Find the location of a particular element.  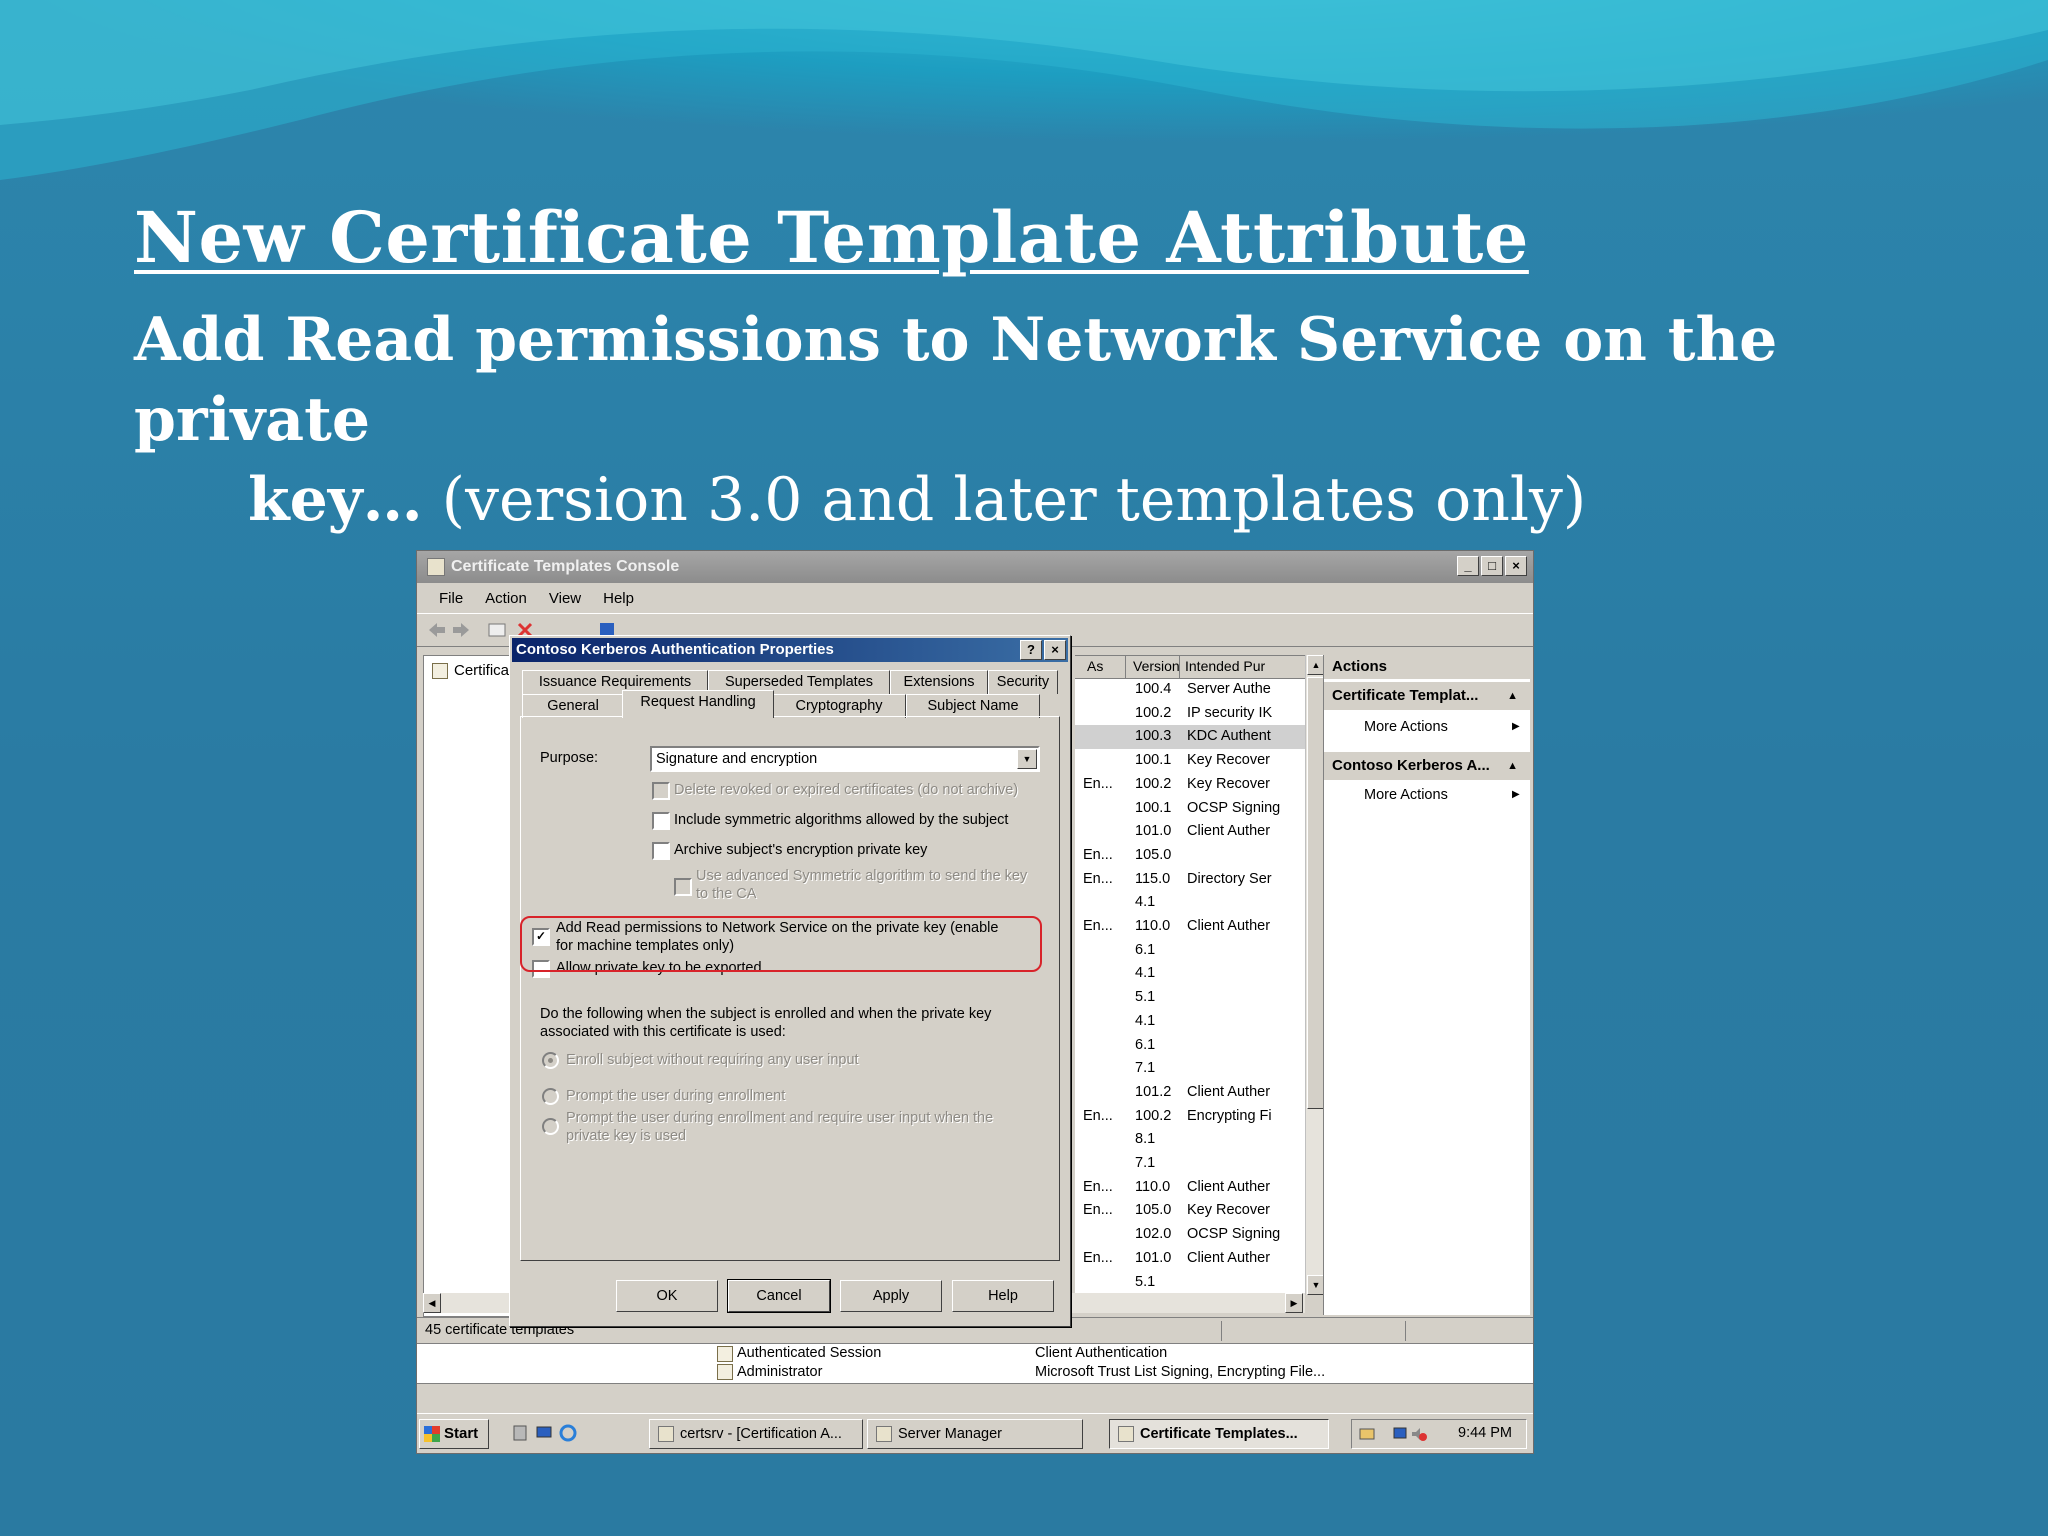

taskbar-item-server-manager: Server Manager is located at coordinates (975, 1434).